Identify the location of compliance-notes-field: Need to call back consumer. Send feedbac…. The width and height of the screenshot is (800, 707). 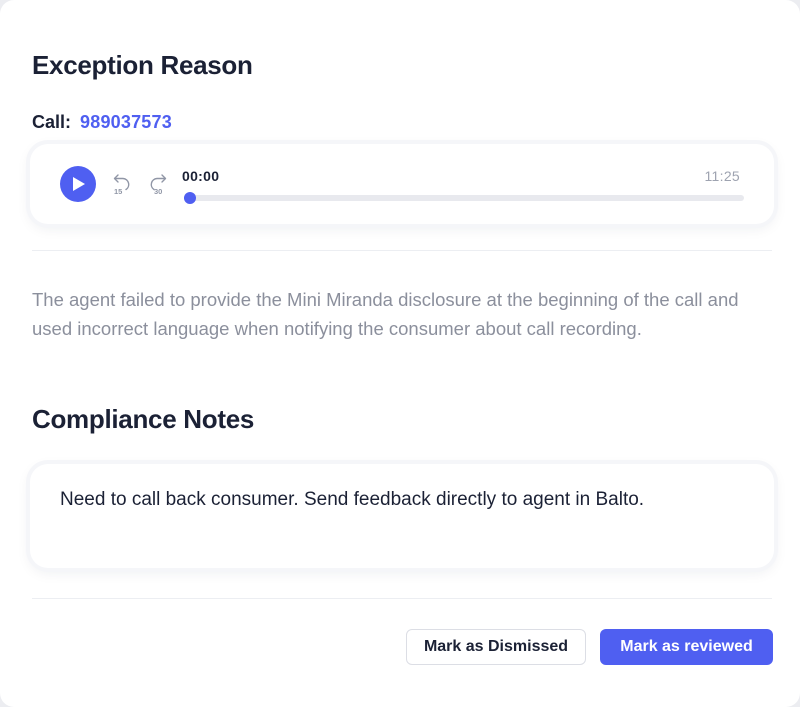
(402, 516).